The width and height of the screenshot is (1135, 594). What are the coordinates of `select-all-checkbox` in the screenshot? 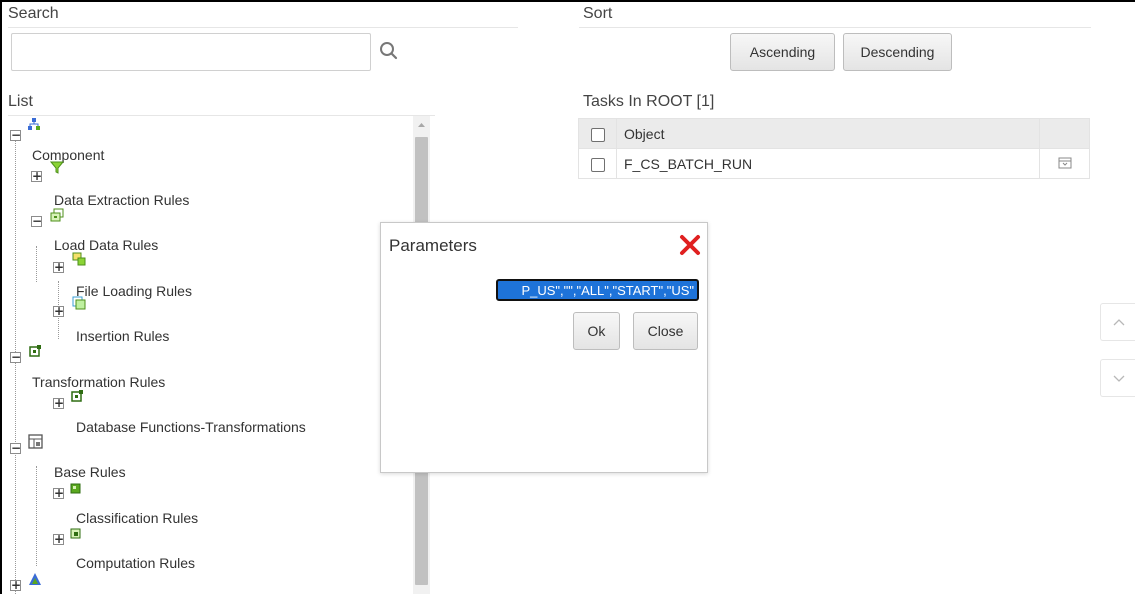 It's located at (597, 134).